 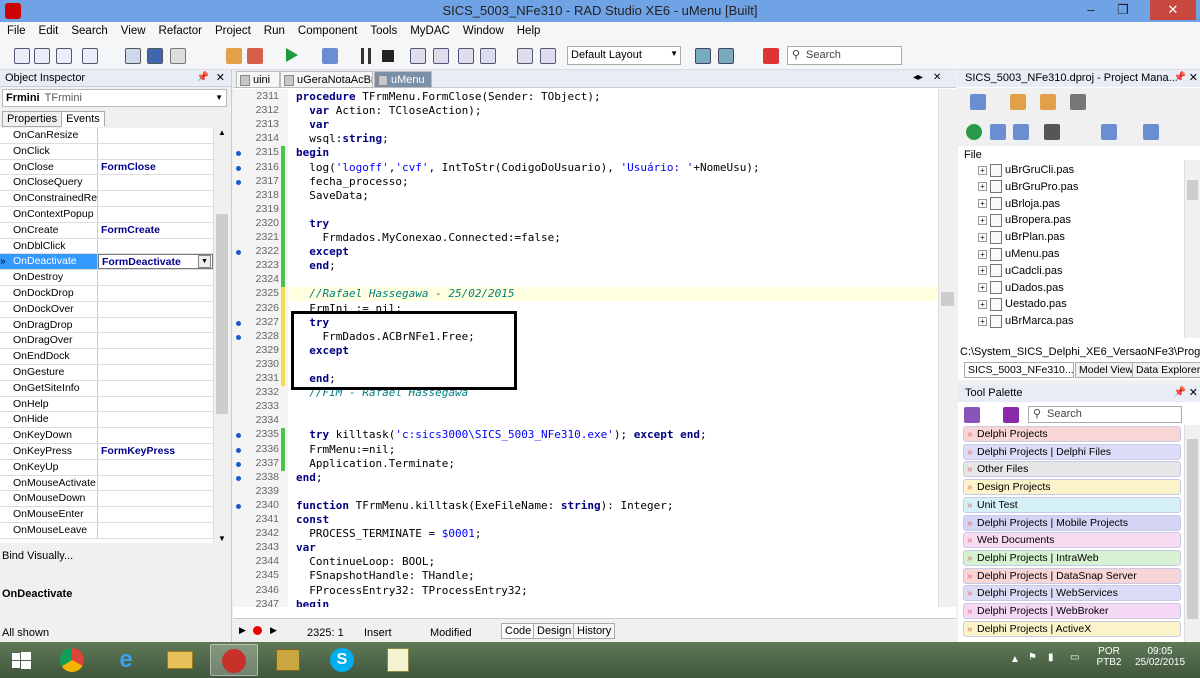 What do you see at coordinates (32, 119) in the screenshot?
I see `tab-properties: Properties` at bounding box center [32, 119].